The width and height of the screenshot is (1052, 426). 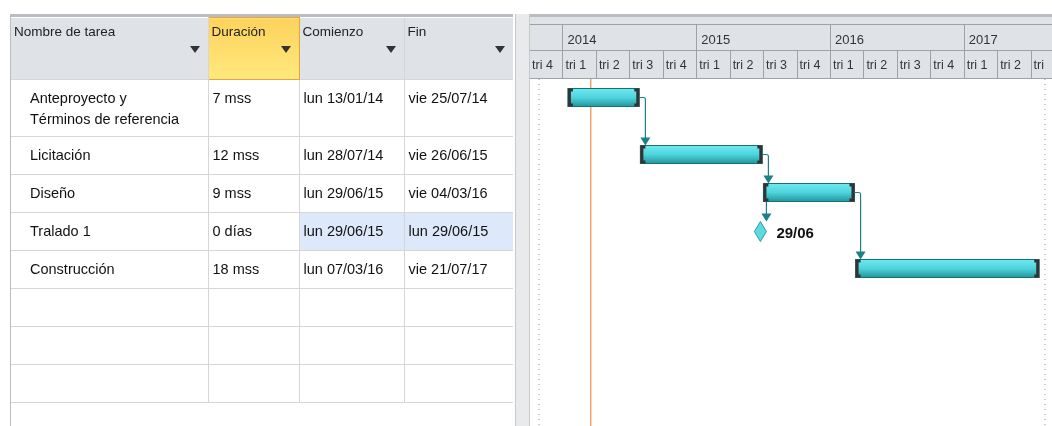 What do you see at coordinates (351, 269) in the screenshot?
I see `table-cell: lun 07/03/16` at bounding box center [351, 269].